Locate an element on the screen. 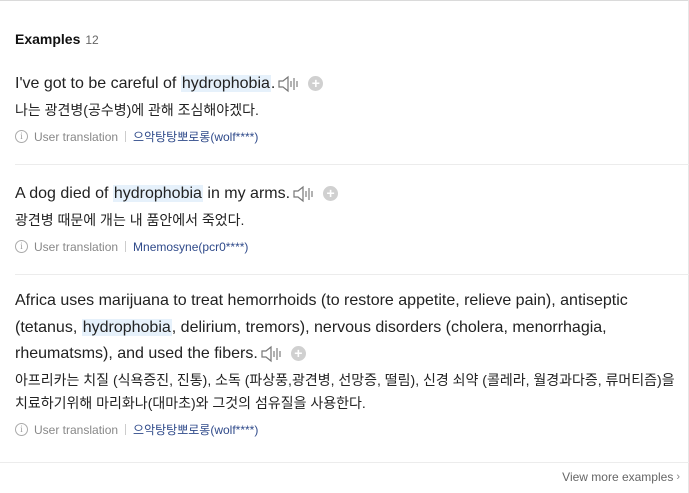 This screenshot has width=689, height=493. chevron-right-icon: › is located at coordinates (678, 477).